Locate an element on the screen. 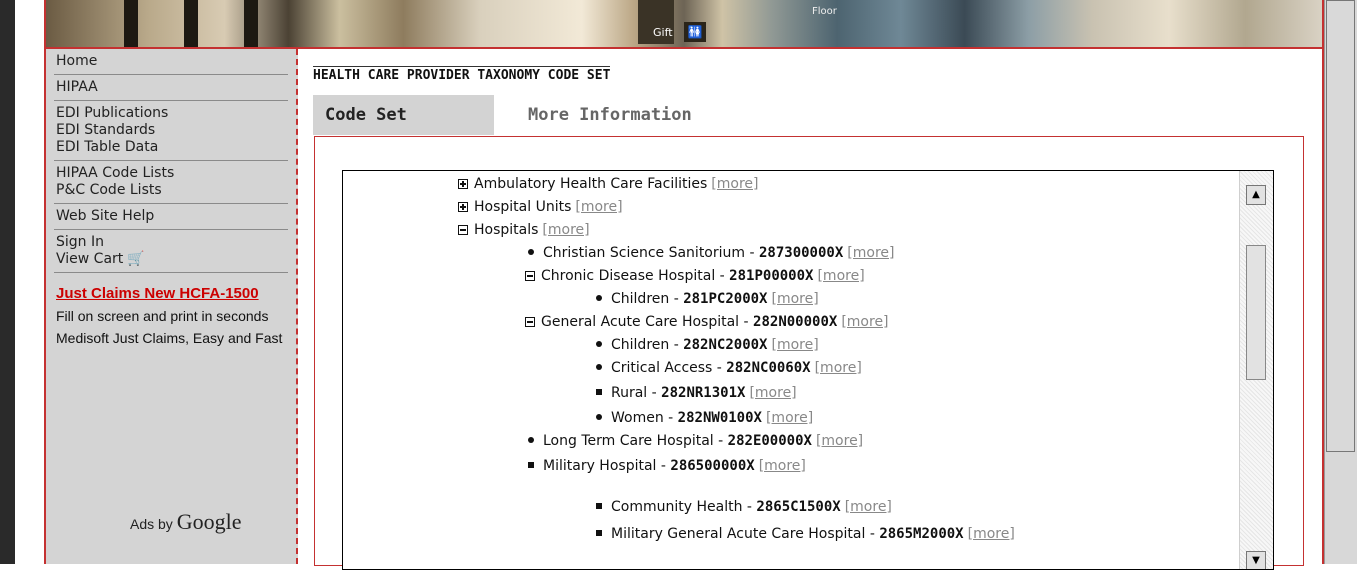  tree-item: Community Health - 2865C1500X [more] is located at coordinates (744, 507).